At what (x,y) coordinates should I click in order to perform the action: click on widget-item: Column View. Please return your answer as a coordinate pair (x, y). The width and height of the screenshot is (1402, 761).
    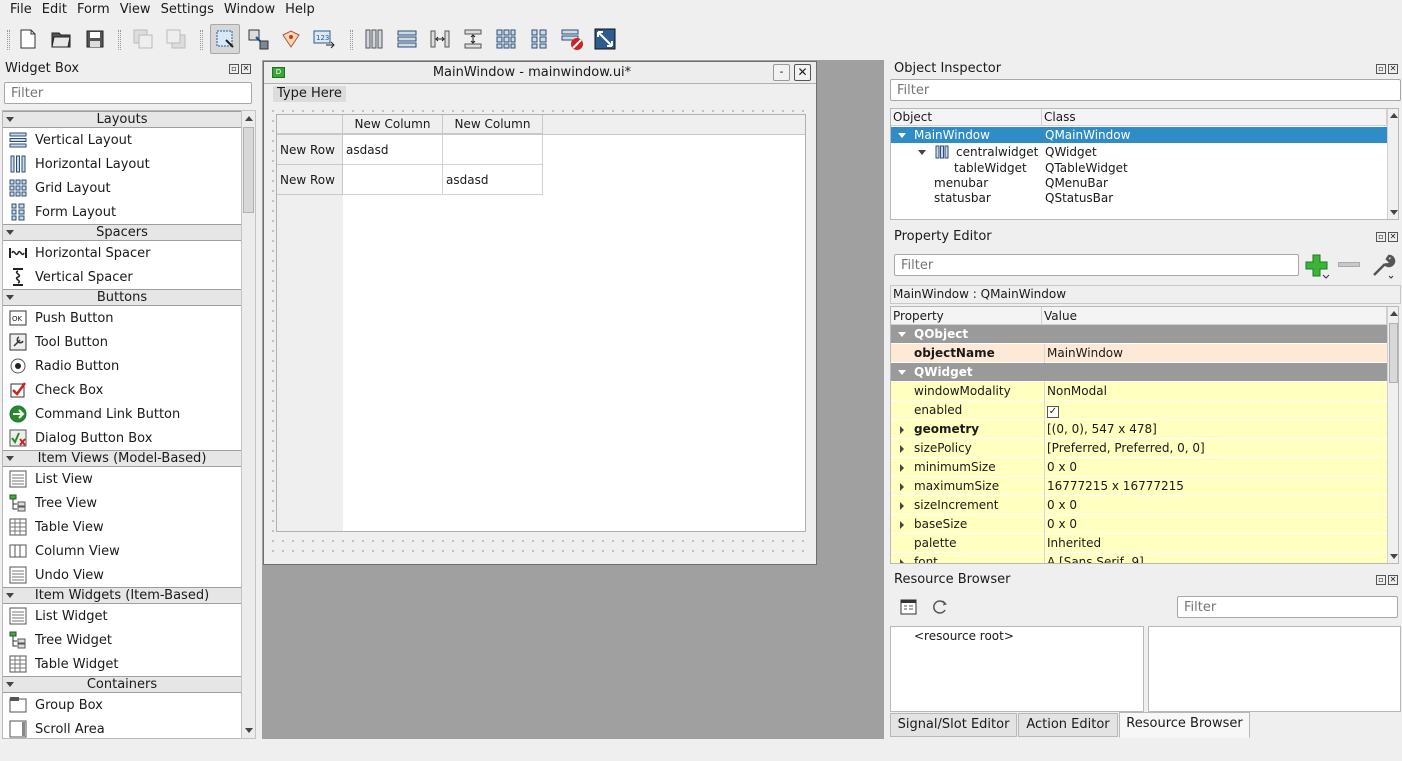
    Looking at the image, I should click on (122, 551).